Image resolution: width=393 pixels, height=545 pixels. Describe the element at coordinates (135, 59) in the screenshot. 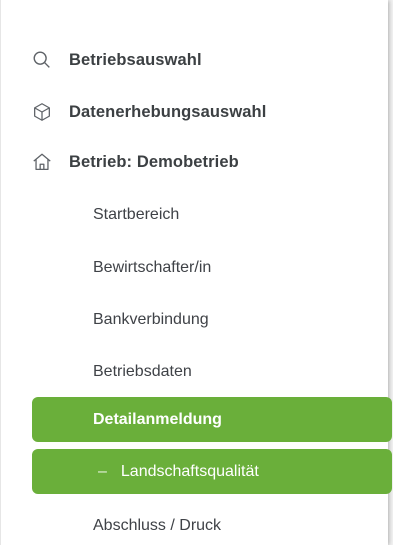

I see `sidebar-item-label: Betriebsauswahl` at that location.